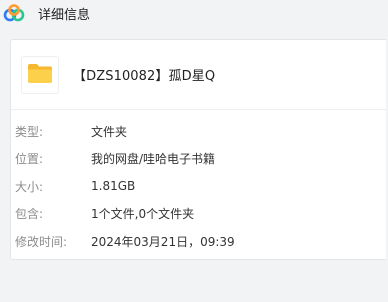  I want to click on detail-label: 位置:, so click(29, 158).